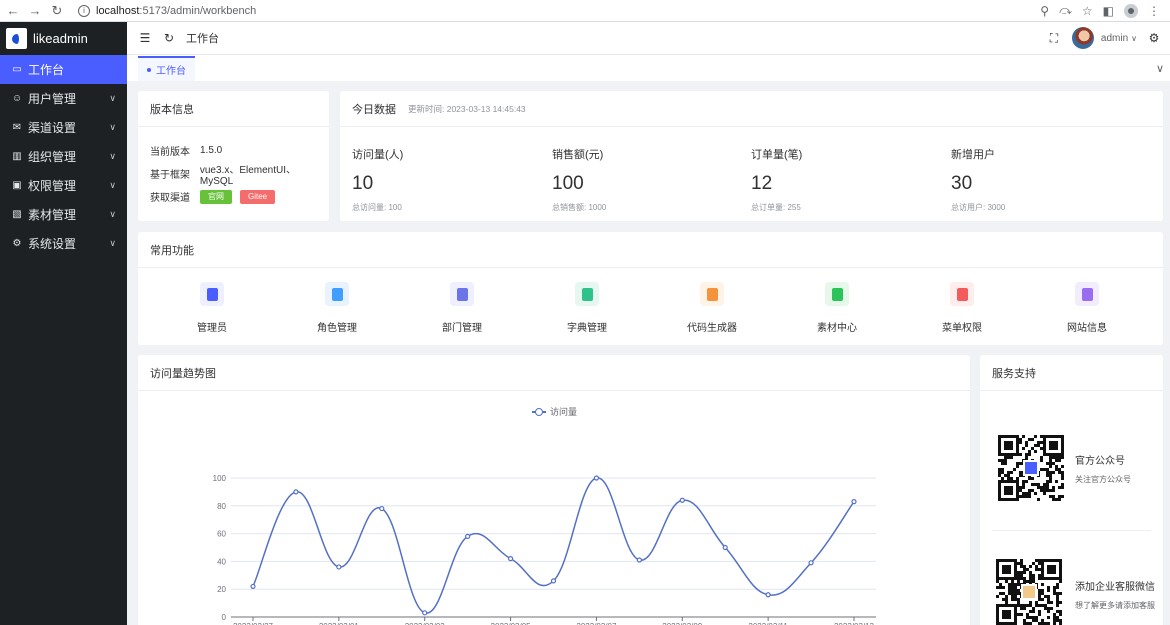 This screenshot has width=1170, height=625. Describe the element at coordinates (962, 308) in the screenshot. I see `function-menu: 菜单权限` at that location.